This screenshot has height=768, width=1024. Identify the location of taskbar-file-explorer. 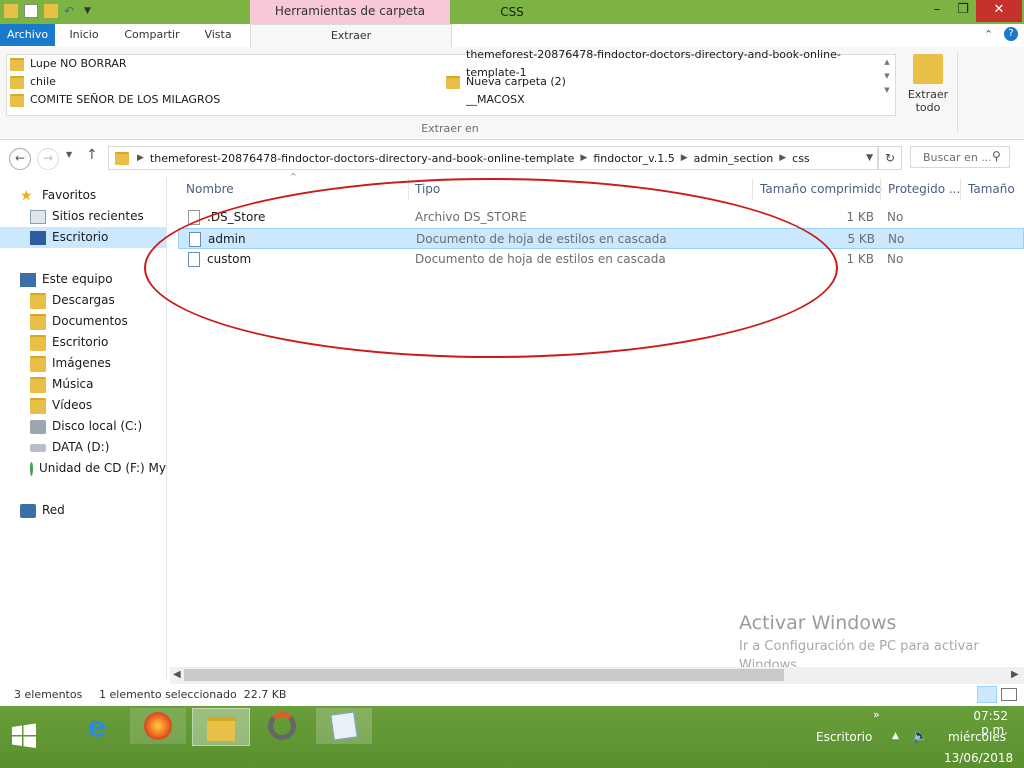
(221, 727).